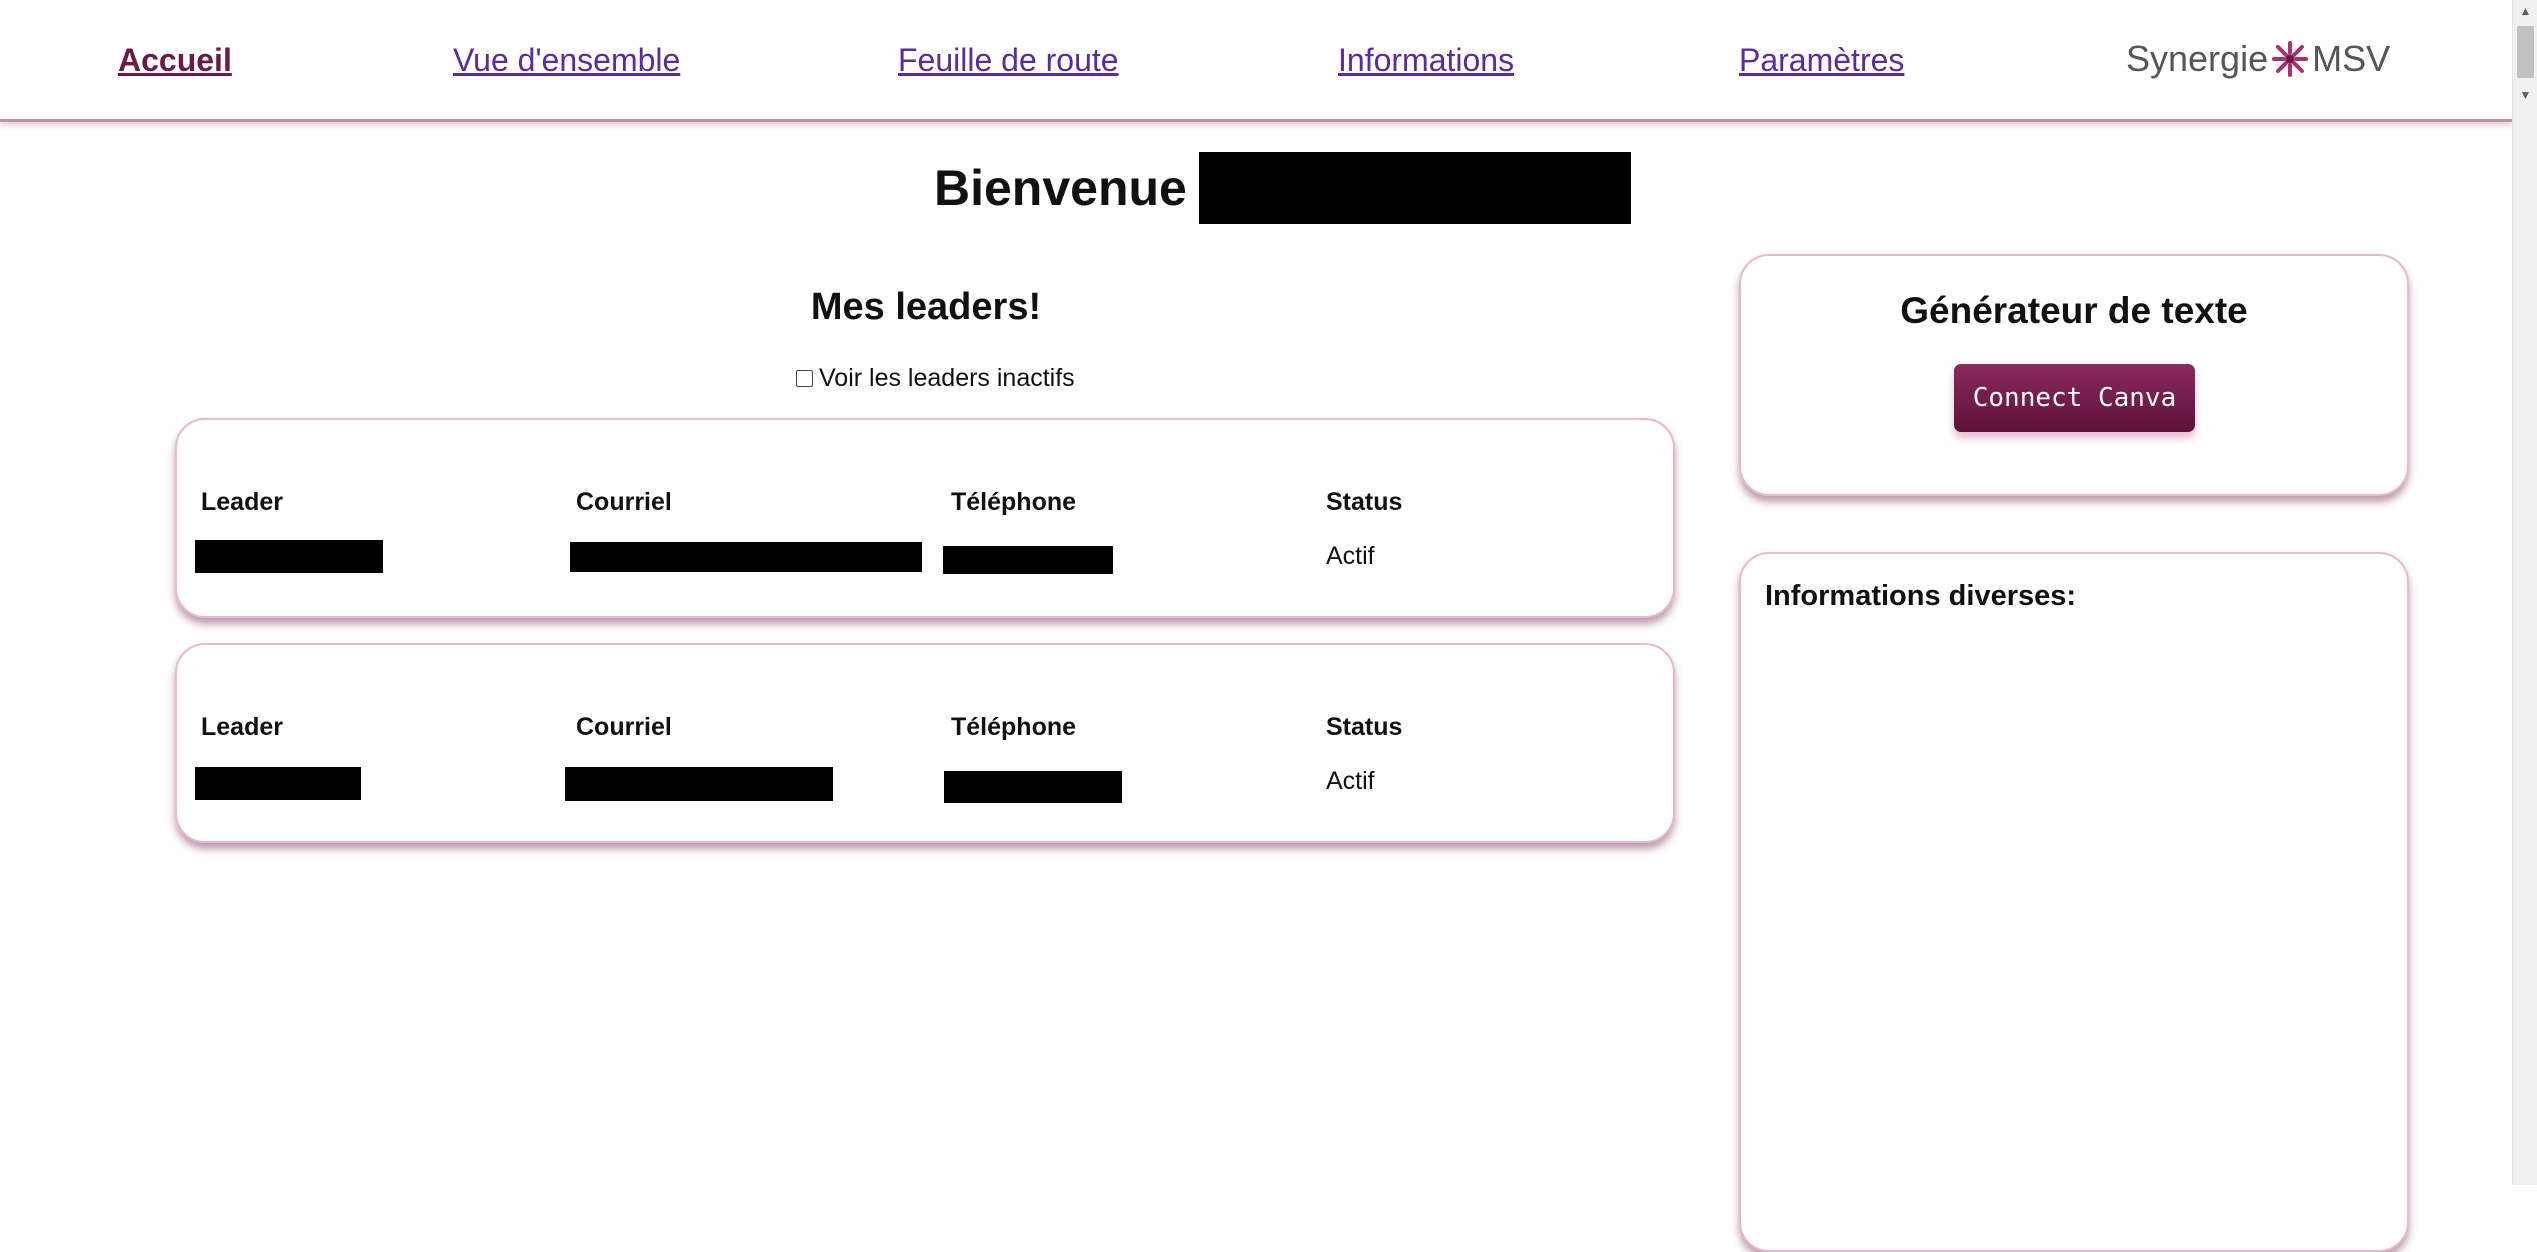 The image size is (2537, 1252). I want to click on misc-info-card: Informations diverses:, so click(2074, 902).